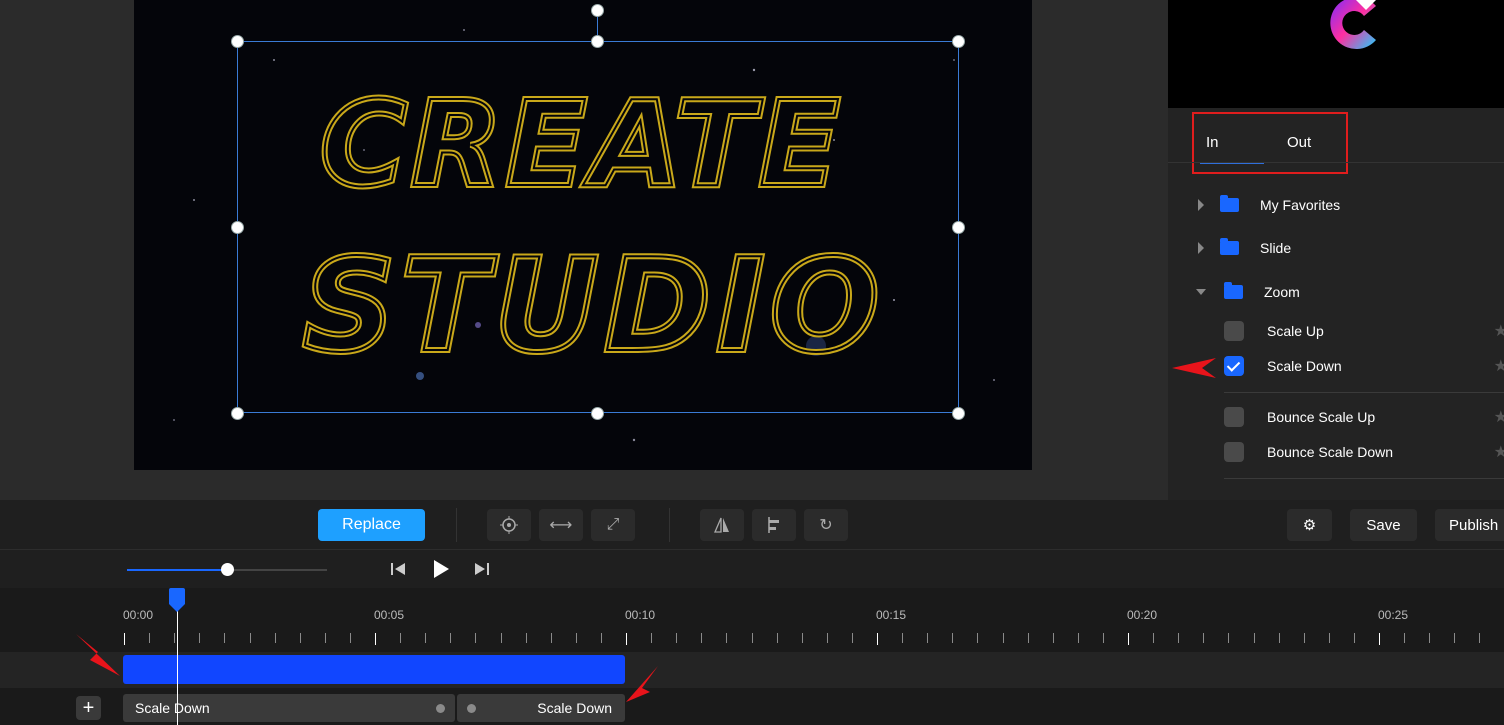  What do you see at coordinates (561, 525) in the screenshot?
I see `stretch-horizontal-button: ⟷` at bounding box center [561, 525].